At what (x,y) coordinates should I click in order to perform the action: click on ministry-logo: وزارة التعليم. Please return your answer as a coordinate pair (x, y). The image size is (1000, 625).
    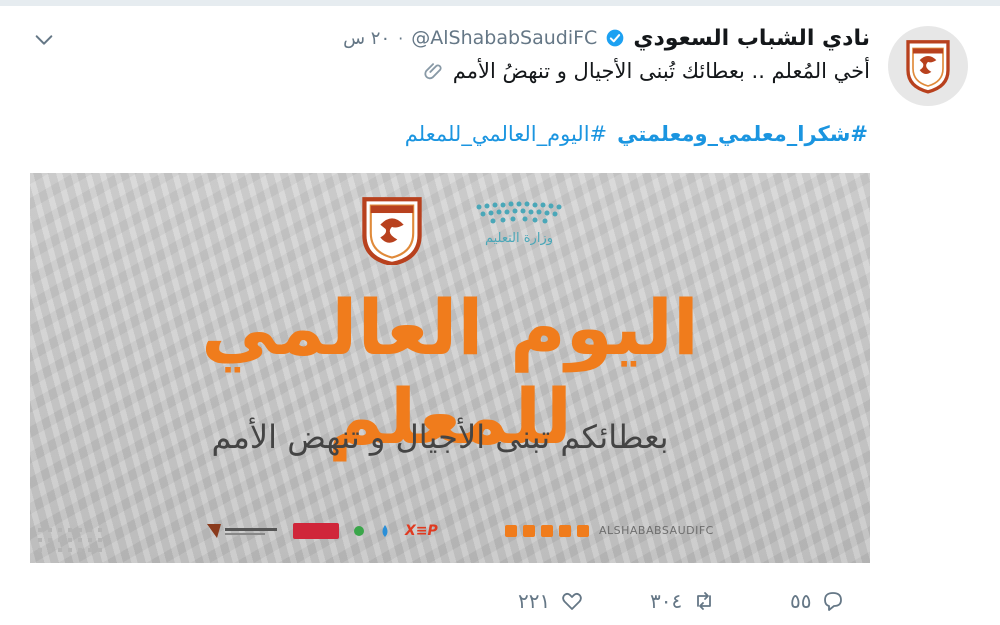
    Looking at the image, I should click on (519, 231).